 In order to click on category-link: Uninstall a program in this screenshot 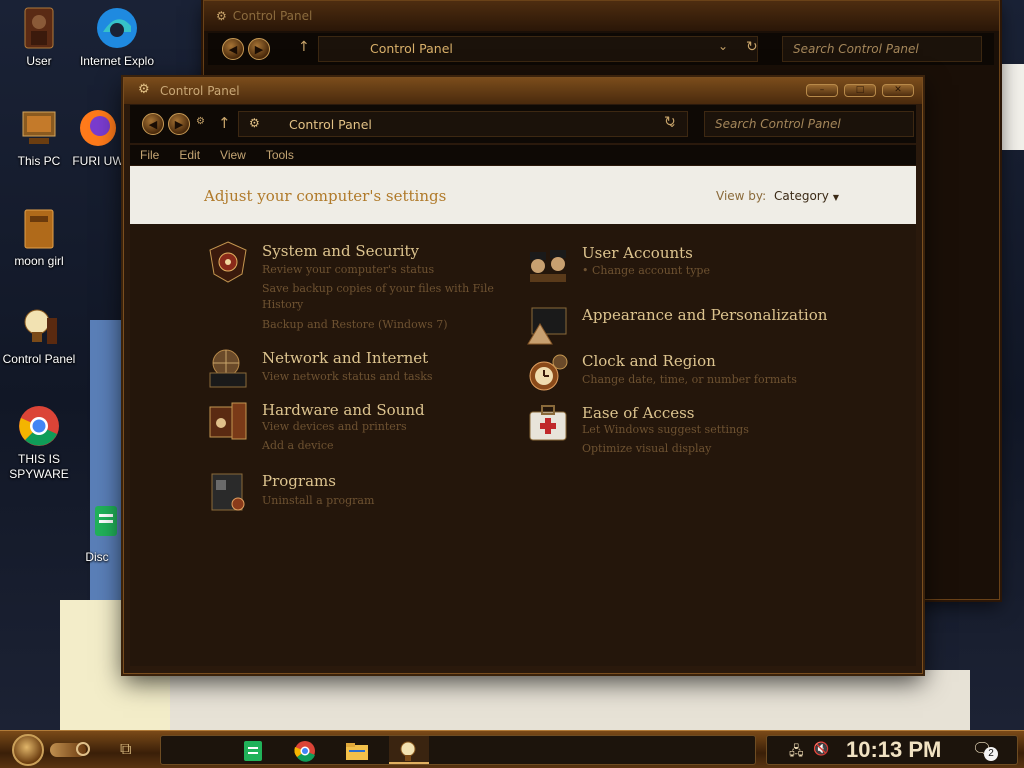, I will do `click(318, 500)`.